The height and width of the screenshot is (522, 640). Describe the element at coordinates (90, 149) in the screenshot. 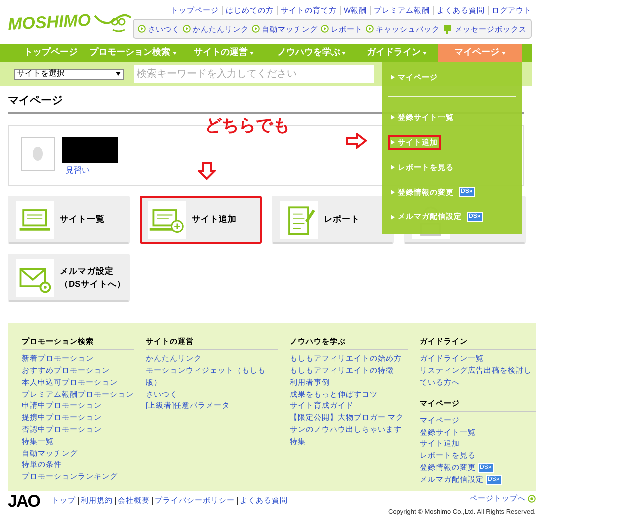

I see `redacted-block` at that location.